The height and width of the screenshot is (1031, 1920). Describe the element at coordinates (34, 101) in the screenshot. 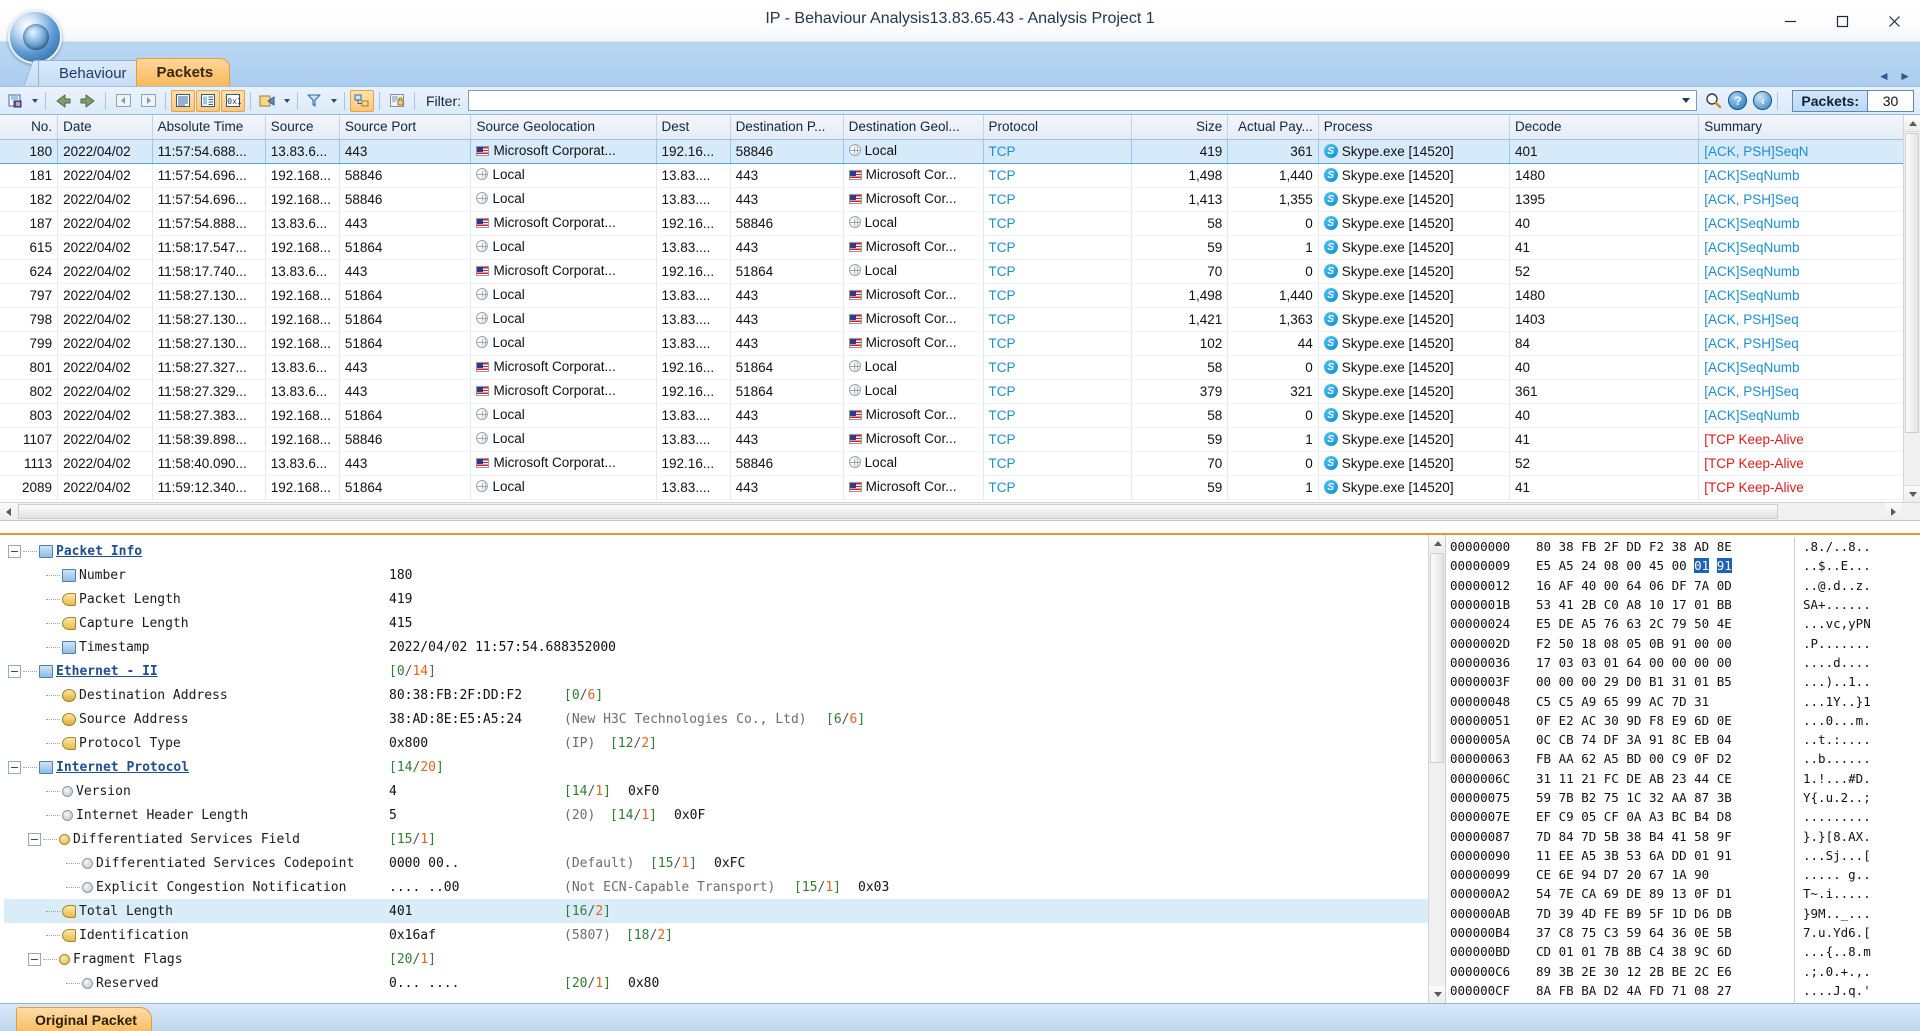

I see `save-dropdown-caret-icon` at that location.